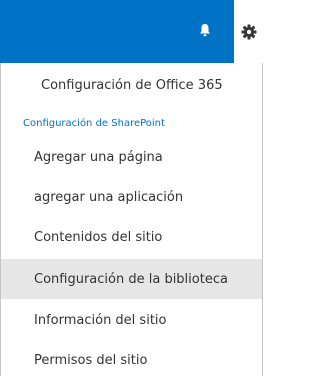 The image size is (320, 380). What do you see at coordinates (98, 237) in the screenshot?
I see `menu-item-label: Contenidos del sitio` at bounding box center [98, 237].